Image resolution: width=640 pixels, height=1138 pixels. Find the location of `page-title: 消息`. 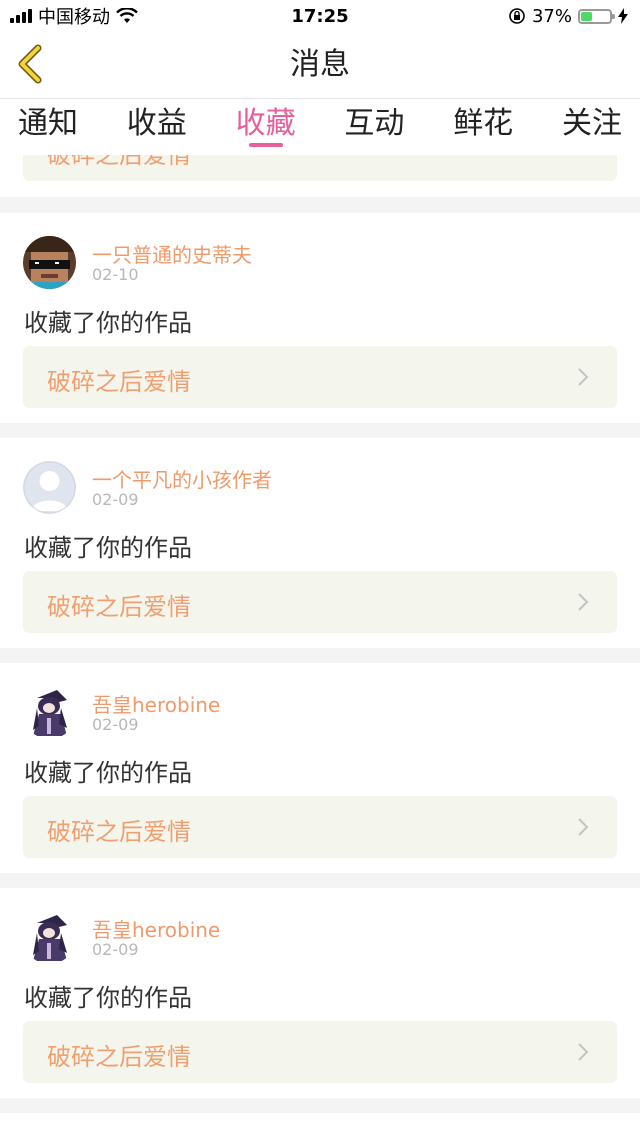

page-title: 消息 is located at coordinates (320, 64).